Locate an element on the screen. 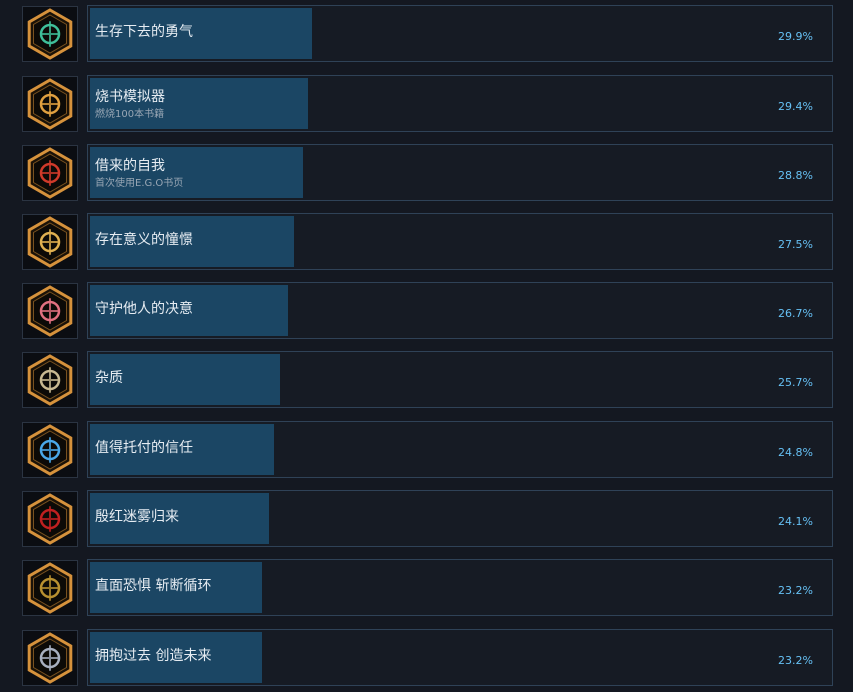 Image resolution: width=853 pixels, height=692 pixels. red-mist-icon is located at coordinates (50, 519).